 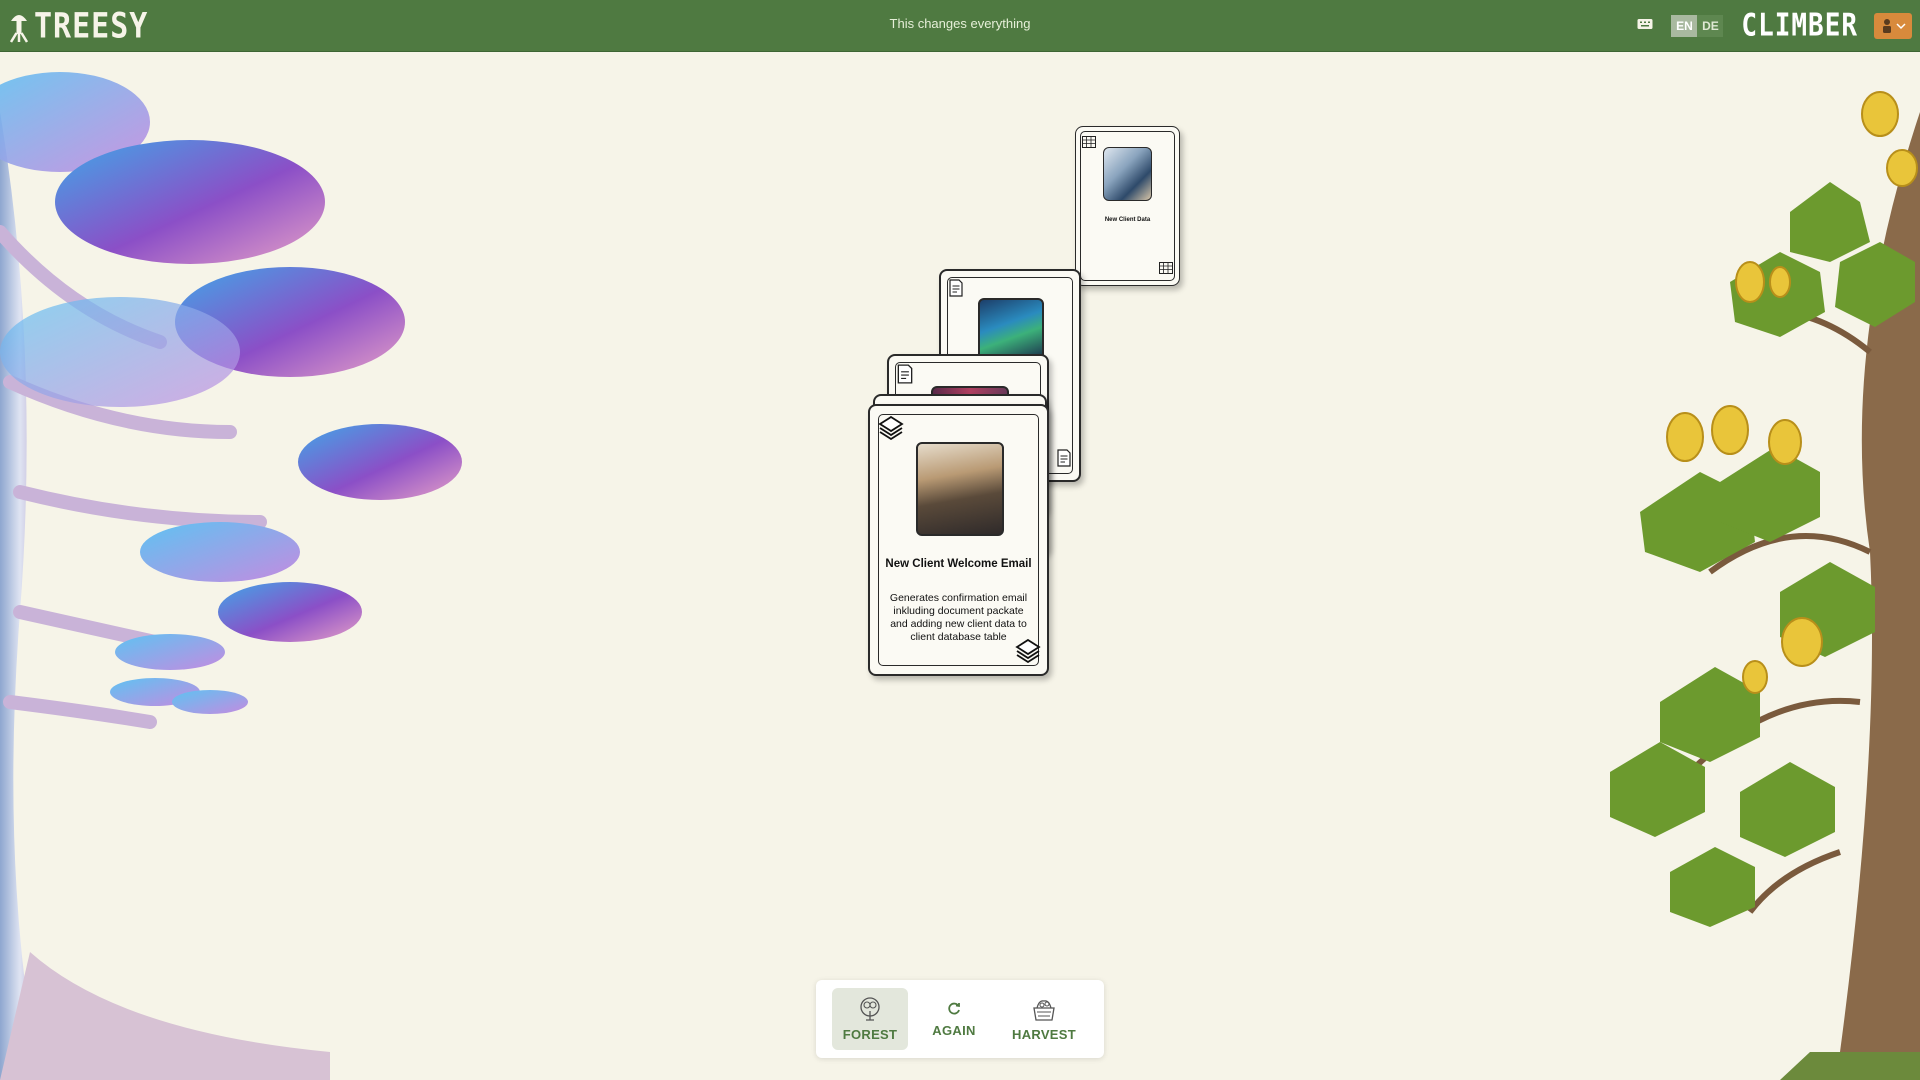 I want to click on header-tools: EN DE CLIMBER, so click(x=1774, y=26).